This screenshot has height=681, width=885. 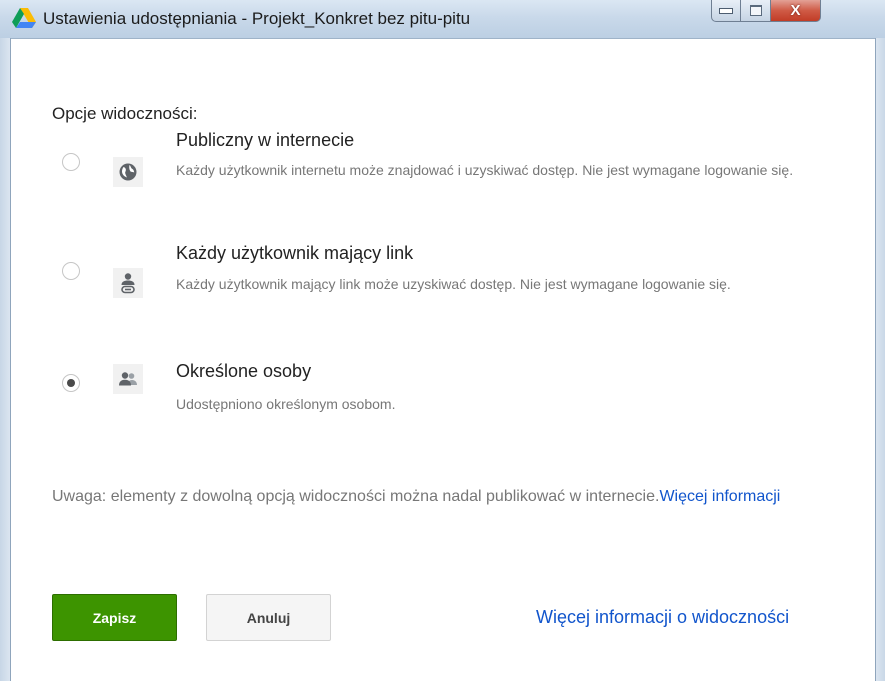 What do you see at coordinates (128, 172) in the screenshot?
I see `globe-icon` at bounding box center [128, 172].